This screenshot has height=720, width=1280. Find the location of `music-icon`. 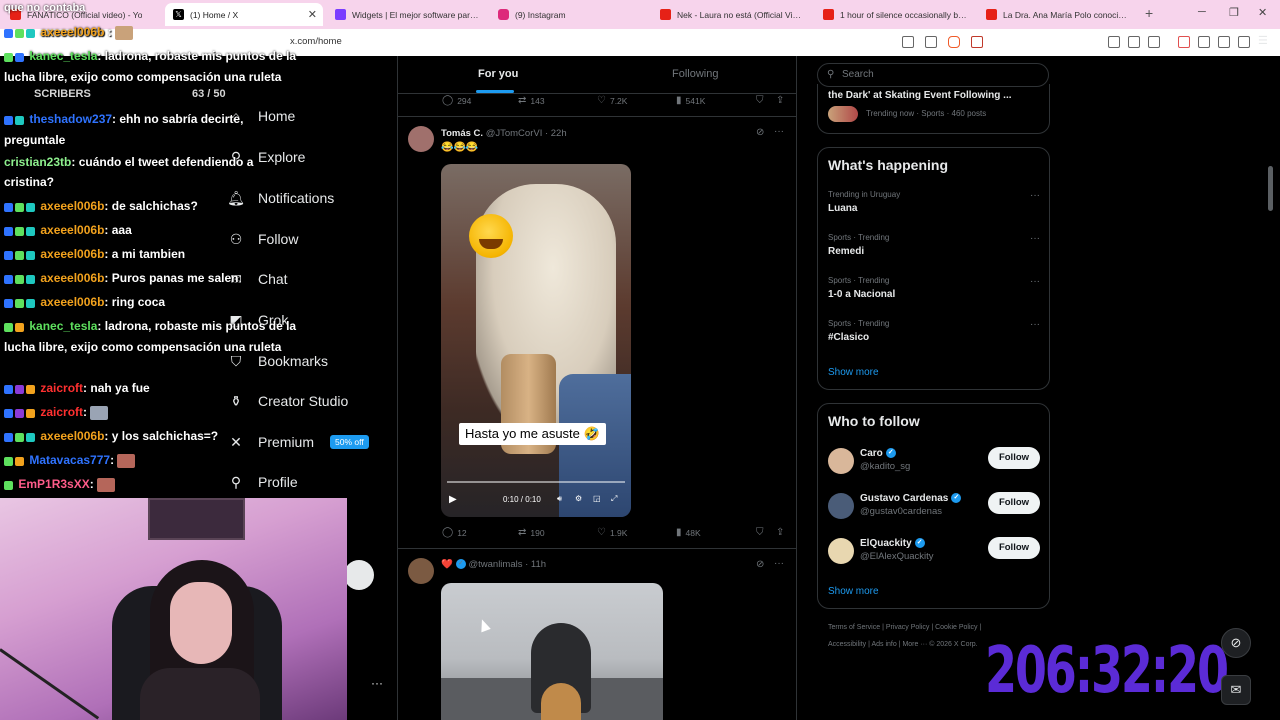

music-icon is located at coordinates (1204, 42).